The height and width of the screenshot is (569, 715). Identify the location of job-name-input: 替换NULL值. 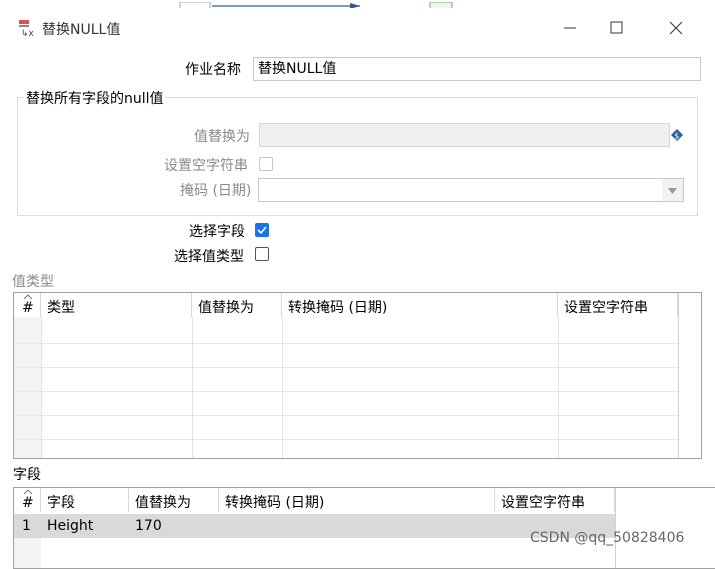
(477, 69).